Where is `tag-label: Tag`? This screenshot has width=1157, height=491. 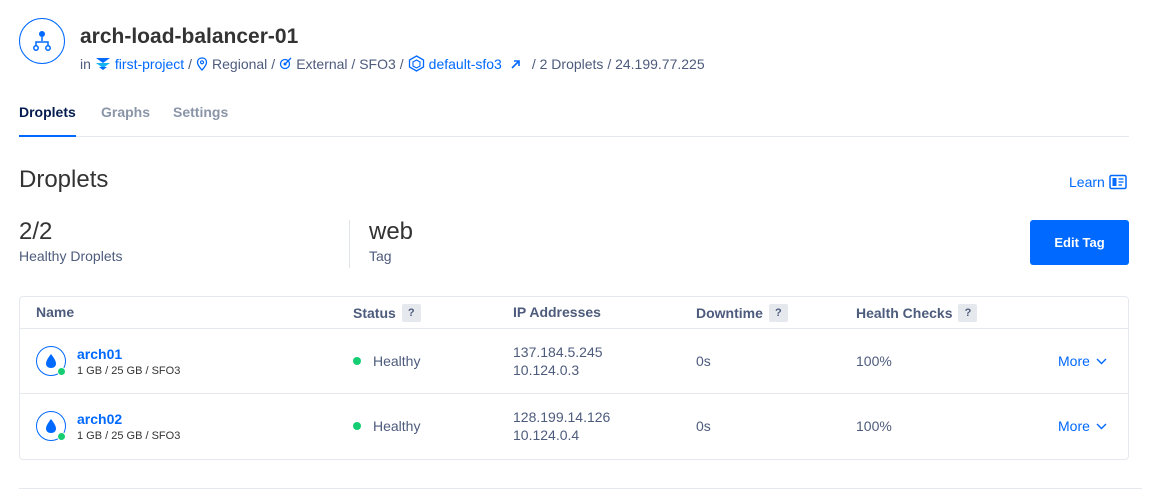 tag-label: Tag is located at coordinates (380, 256).